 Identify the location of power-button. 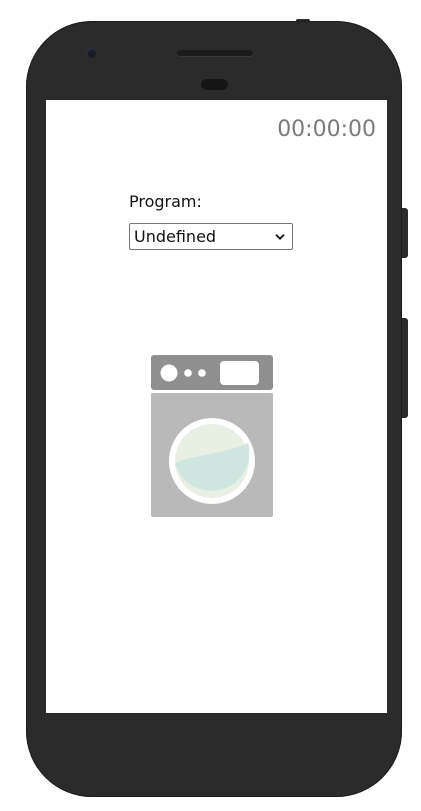
(405, 233).